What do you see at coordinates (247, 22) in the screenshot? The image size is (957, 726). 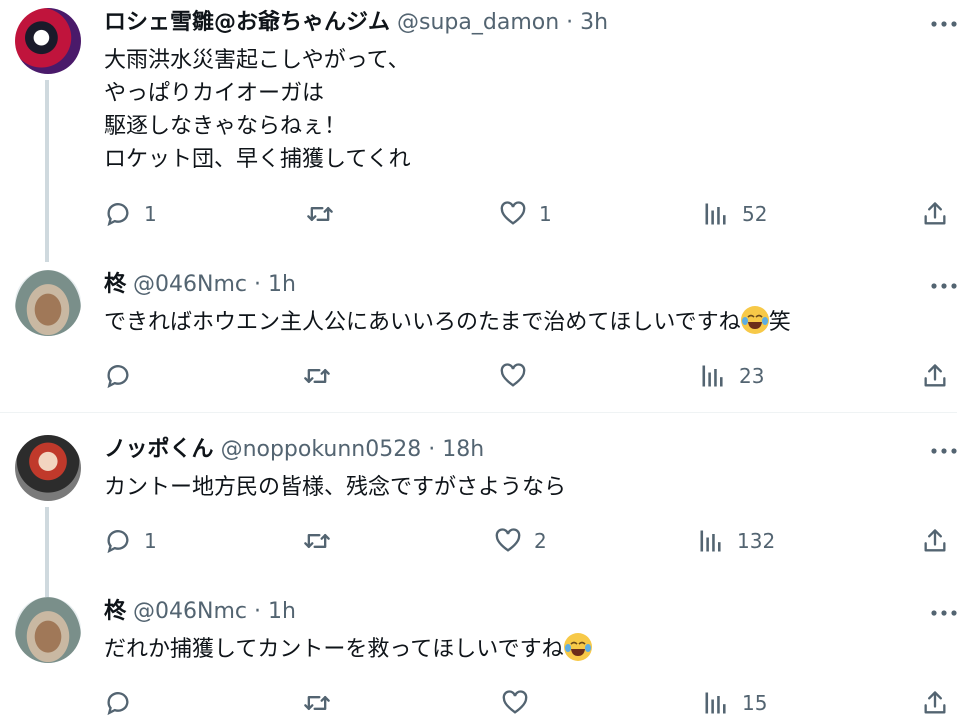 I see `author-name: ロシェ雪雛@お爺ちゃんジム` at bounding box center [247, 22].